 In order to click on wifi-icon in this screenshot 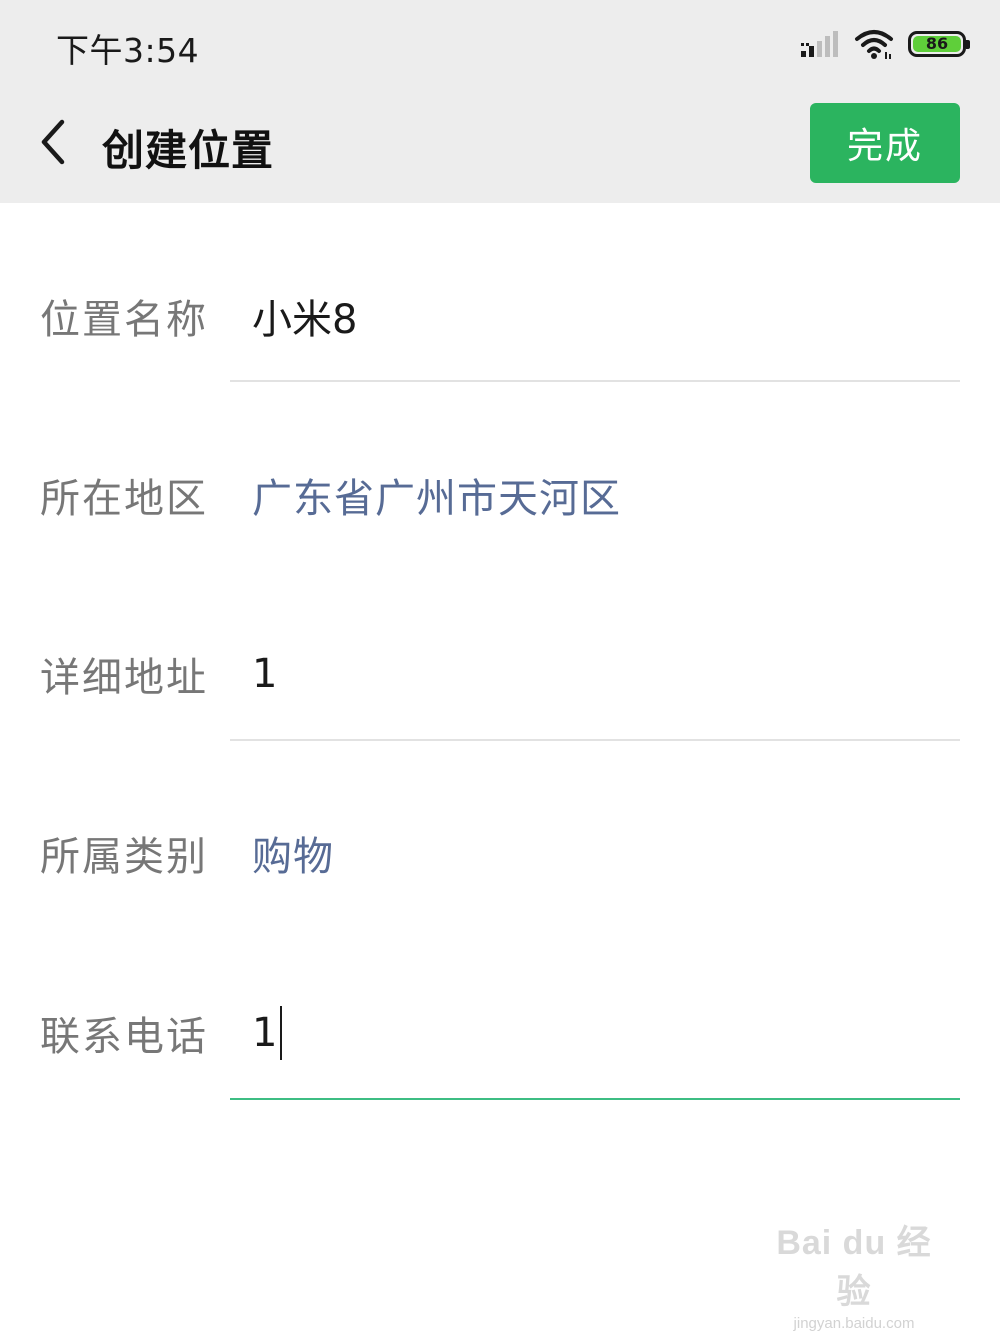, I will do `click(874, 44)`.